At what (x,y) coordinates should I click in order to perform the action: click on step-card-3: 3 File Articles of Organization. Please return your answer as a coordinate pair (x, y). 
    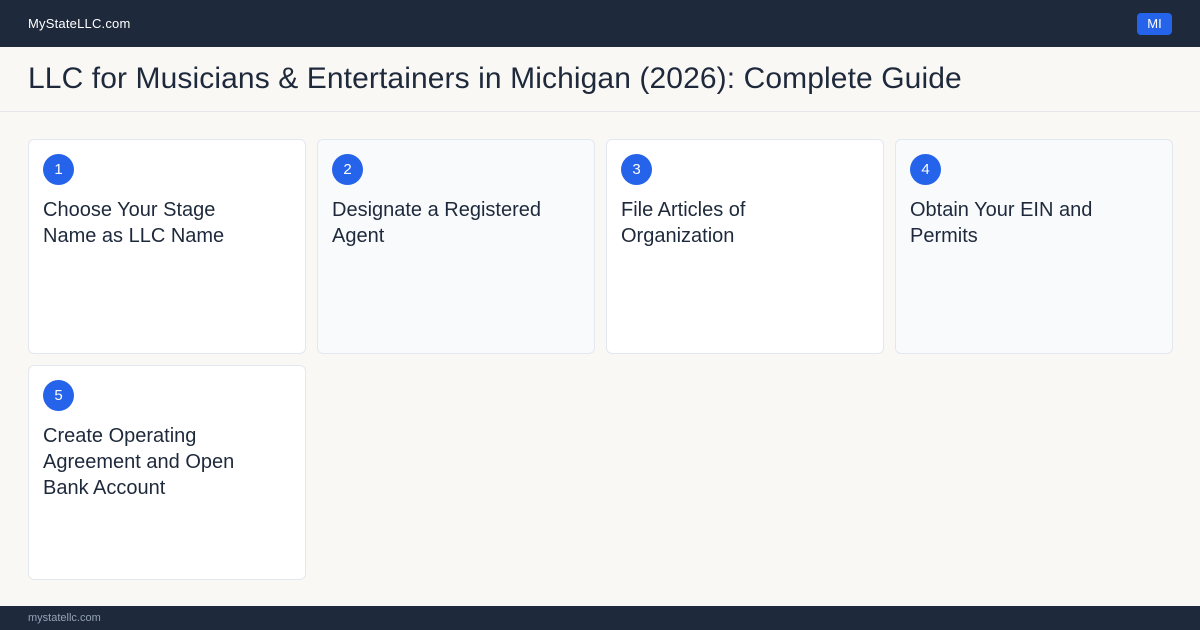
    Looking at the image, I should click on (745, 246).